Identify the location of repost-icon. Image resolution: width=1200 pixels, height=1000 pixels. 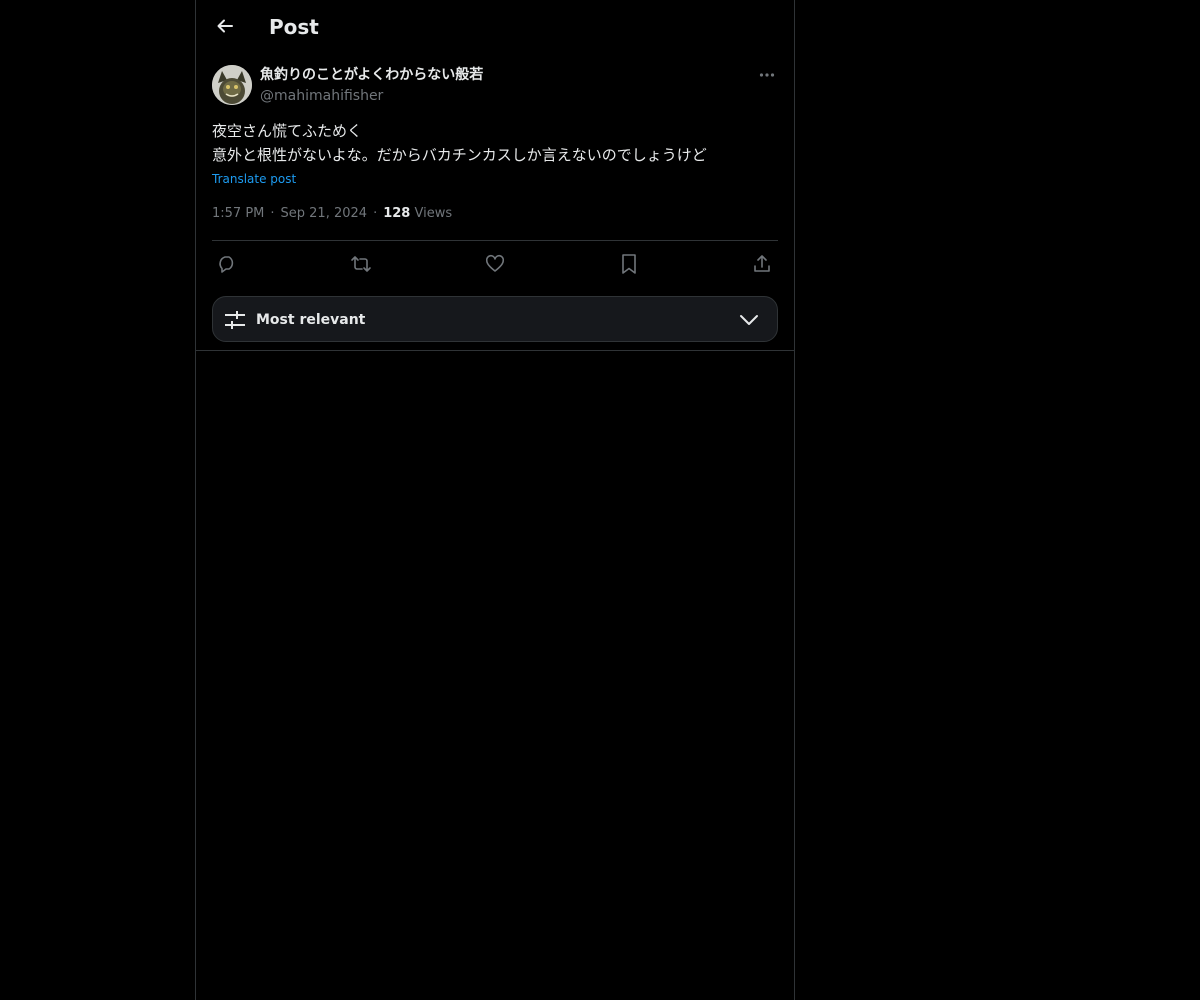
(361, 264).